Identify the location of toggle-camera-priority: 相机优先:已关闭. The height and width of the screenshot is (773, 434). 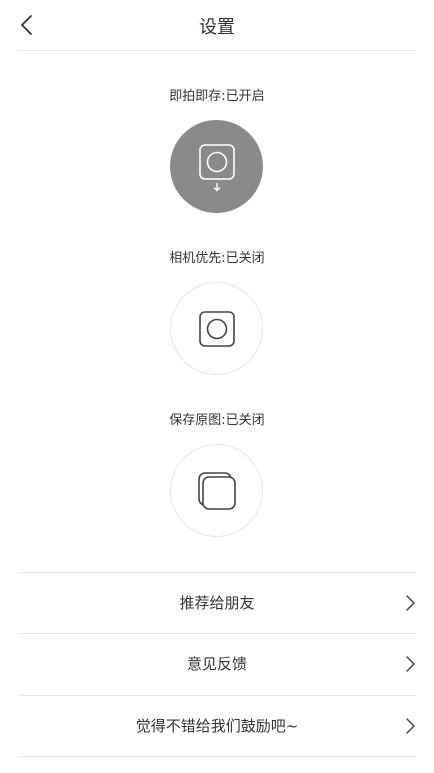
(217, 259).